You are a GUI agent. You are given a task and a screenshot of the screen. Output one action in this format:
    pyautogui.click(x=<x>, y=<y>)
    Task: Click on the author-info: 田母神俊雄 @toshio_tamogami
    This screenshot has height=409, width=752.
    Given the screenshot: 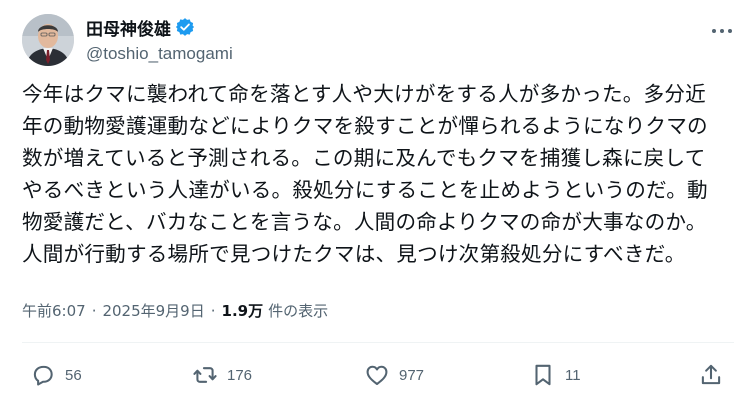 What is the action you would take?
    pyautogui.click(x=159, y=39)
    